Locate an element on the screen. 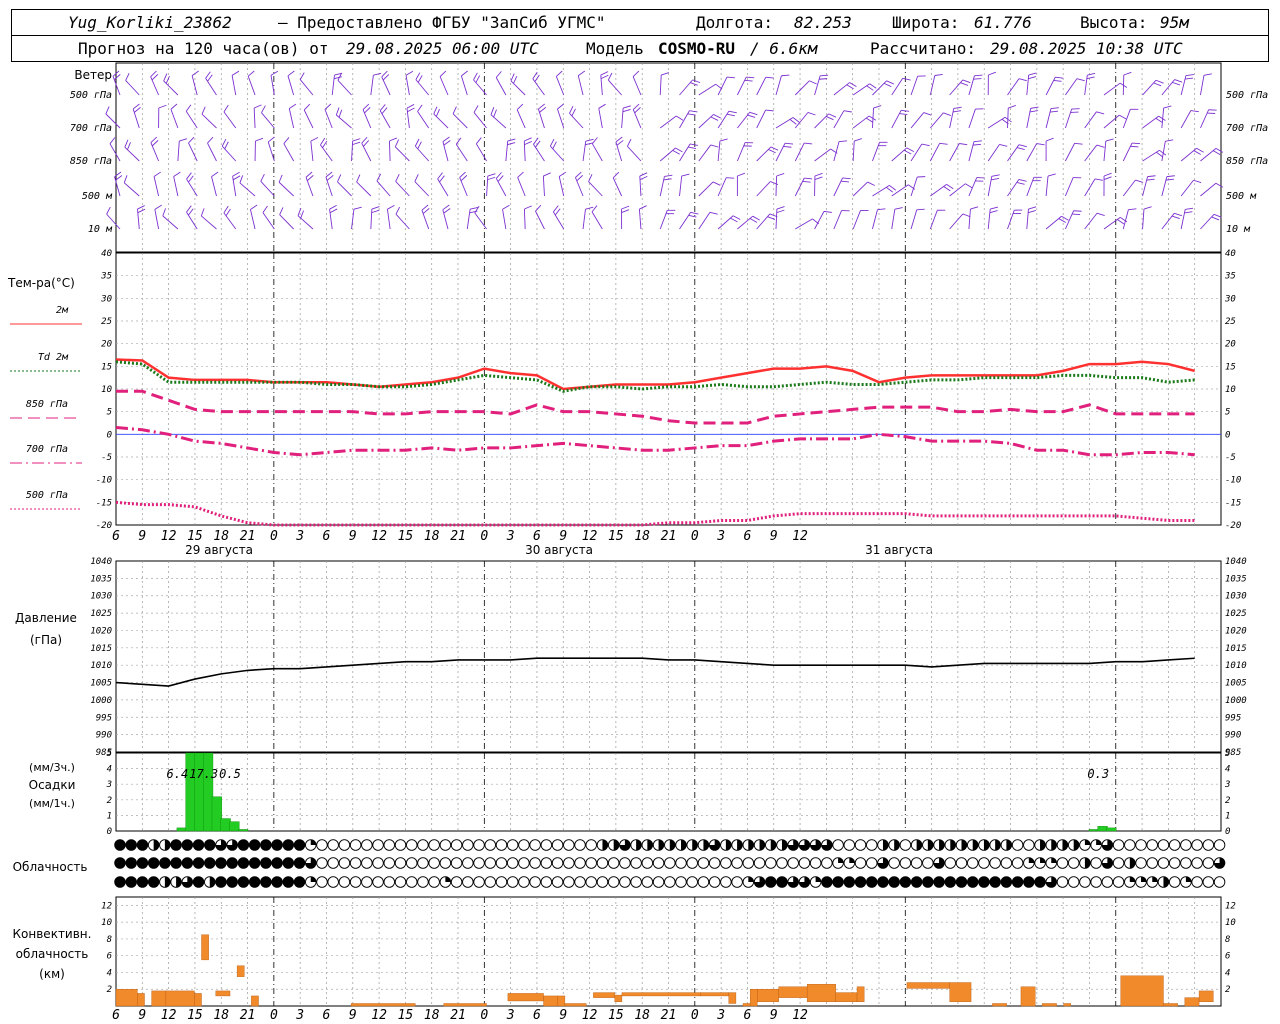 Image resolution: width=1280 pixels, height=1024 pixels. pressure-axis-tick-left: 1000 is located at coordinates (101, 701).